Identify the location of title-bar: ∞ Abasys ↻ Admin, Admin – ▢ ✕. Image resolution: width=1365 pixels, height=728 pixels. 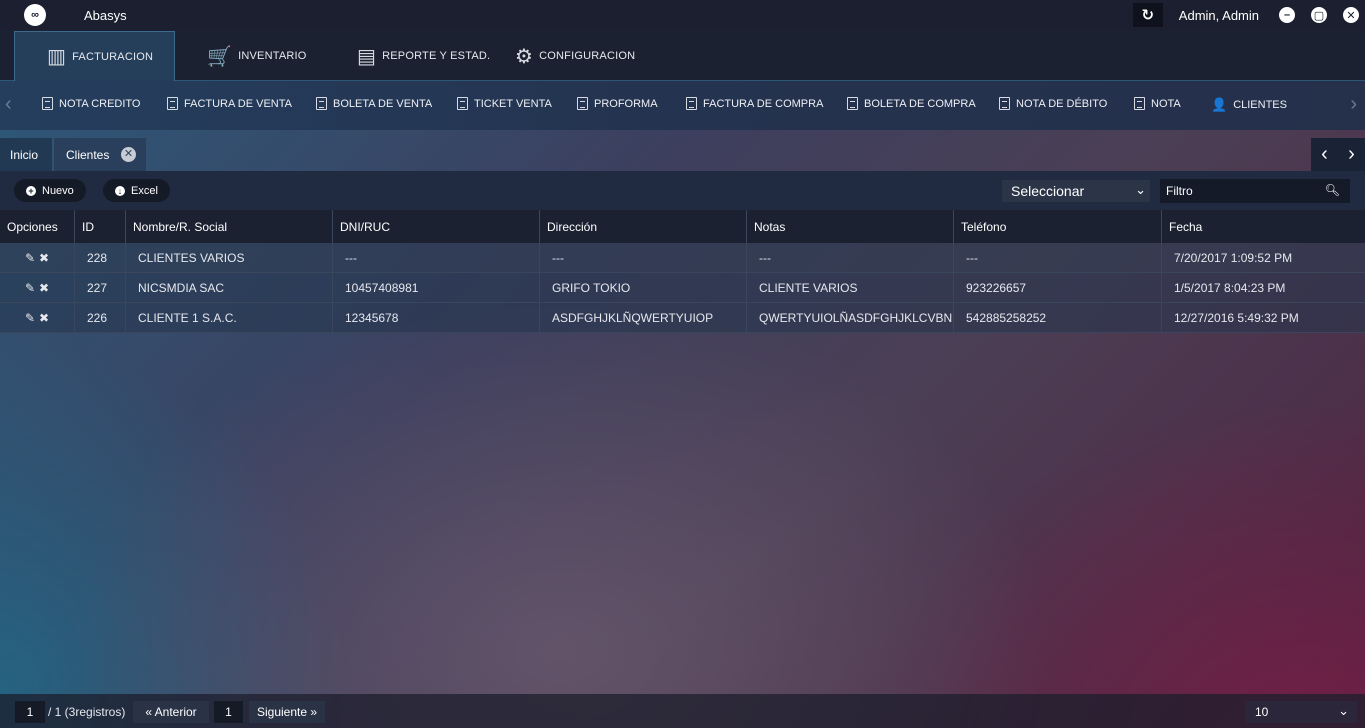
(682, 15).